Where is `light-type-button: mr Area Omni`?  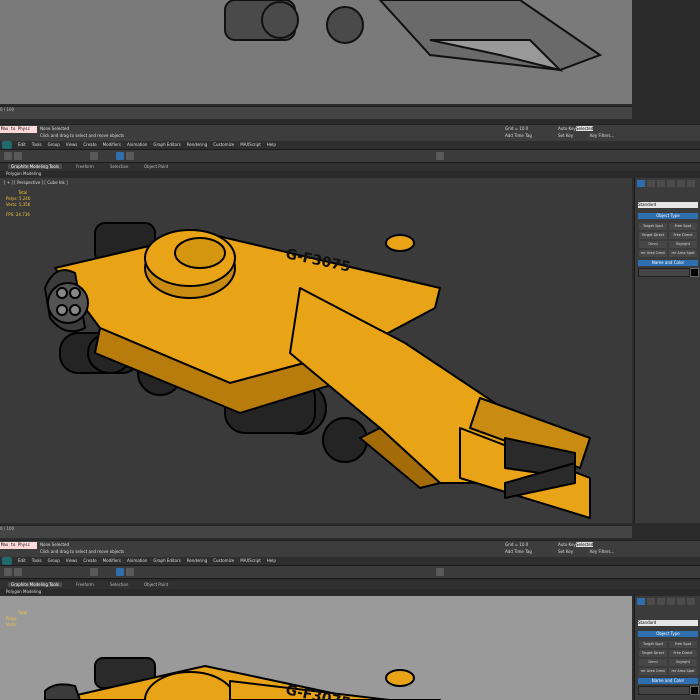 light-type-button: mr Area Omni is located at coordinates (653, 671).